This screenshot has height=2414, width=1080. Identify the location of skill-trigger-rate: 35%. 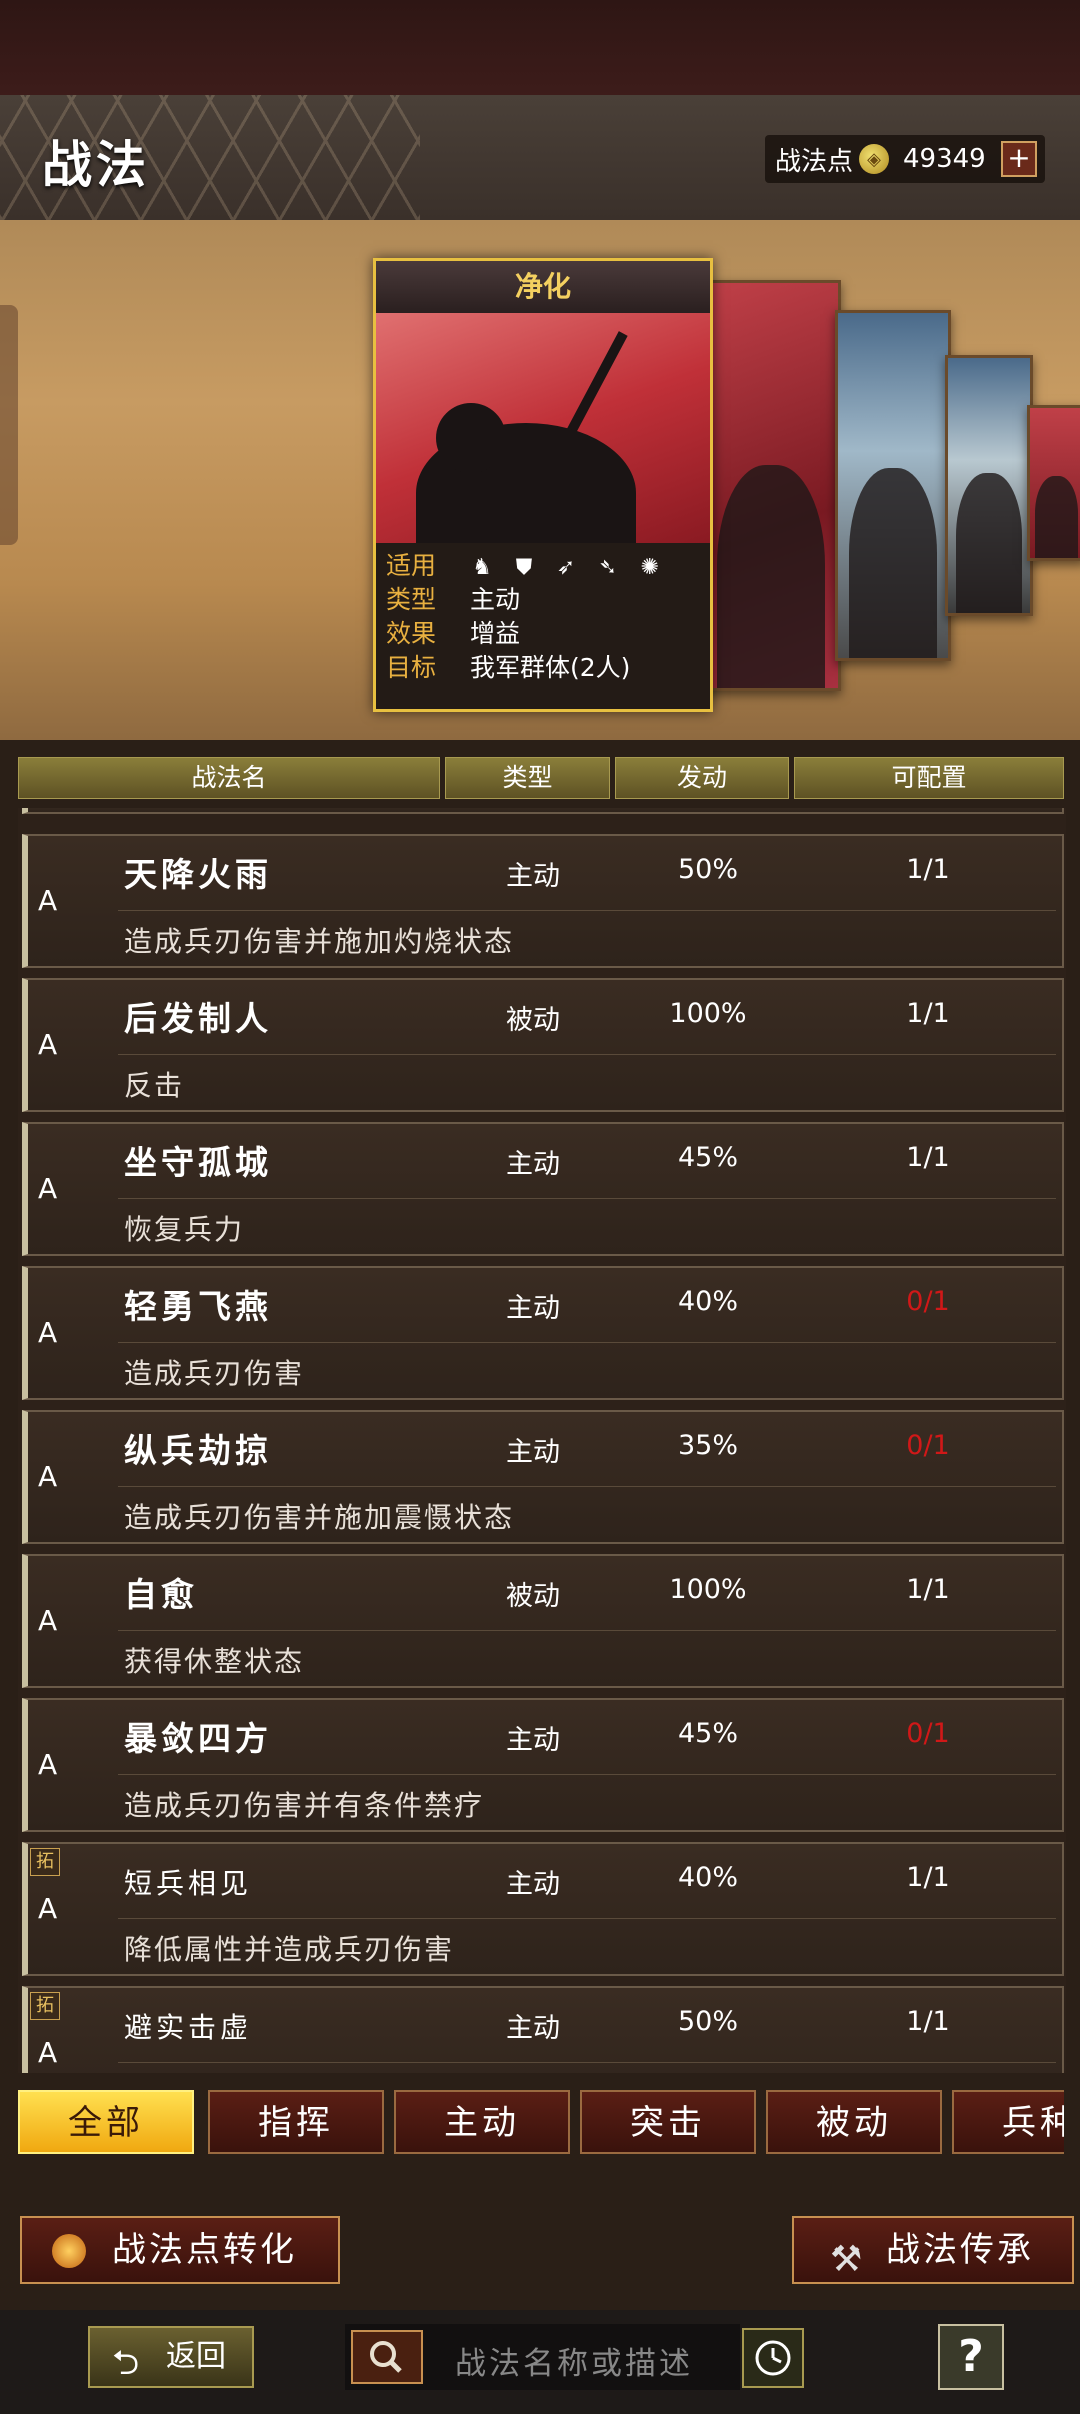
(707, 1445).